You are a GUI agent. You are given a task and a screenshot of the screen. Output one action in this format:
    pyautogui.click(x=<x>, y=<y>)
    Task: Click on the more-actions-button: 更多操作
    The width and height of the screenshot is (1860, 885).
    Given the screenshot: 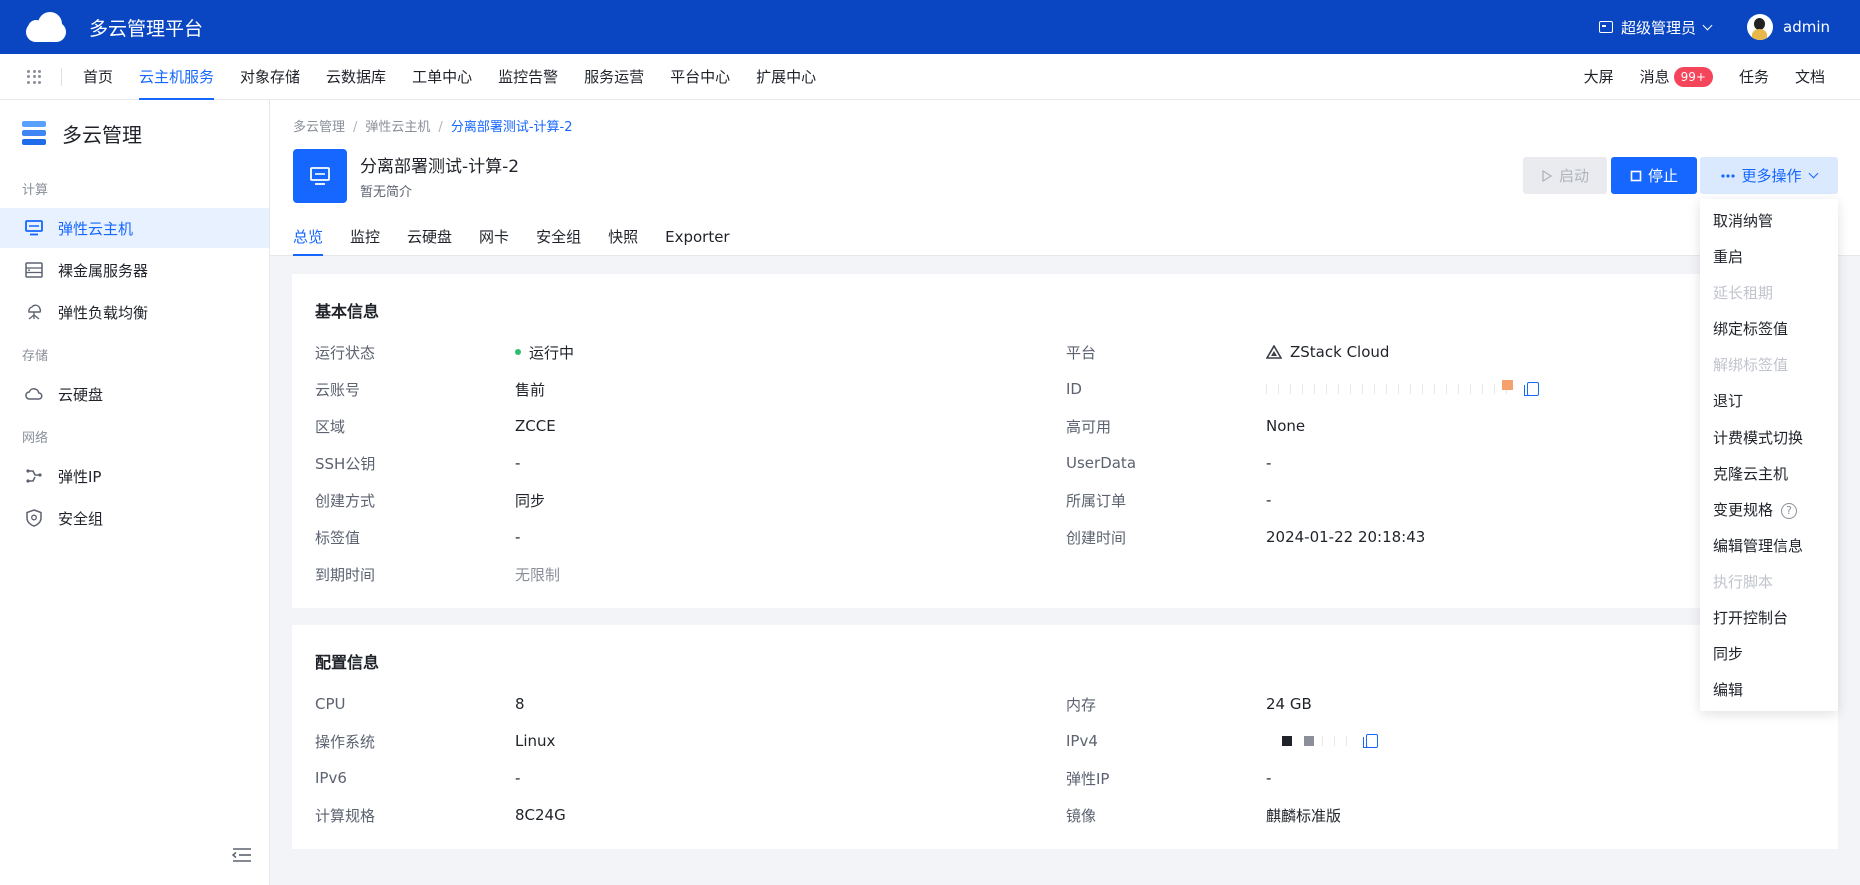 What is the action you would take?
    pyautogui.click(x=1769, y=175)
    